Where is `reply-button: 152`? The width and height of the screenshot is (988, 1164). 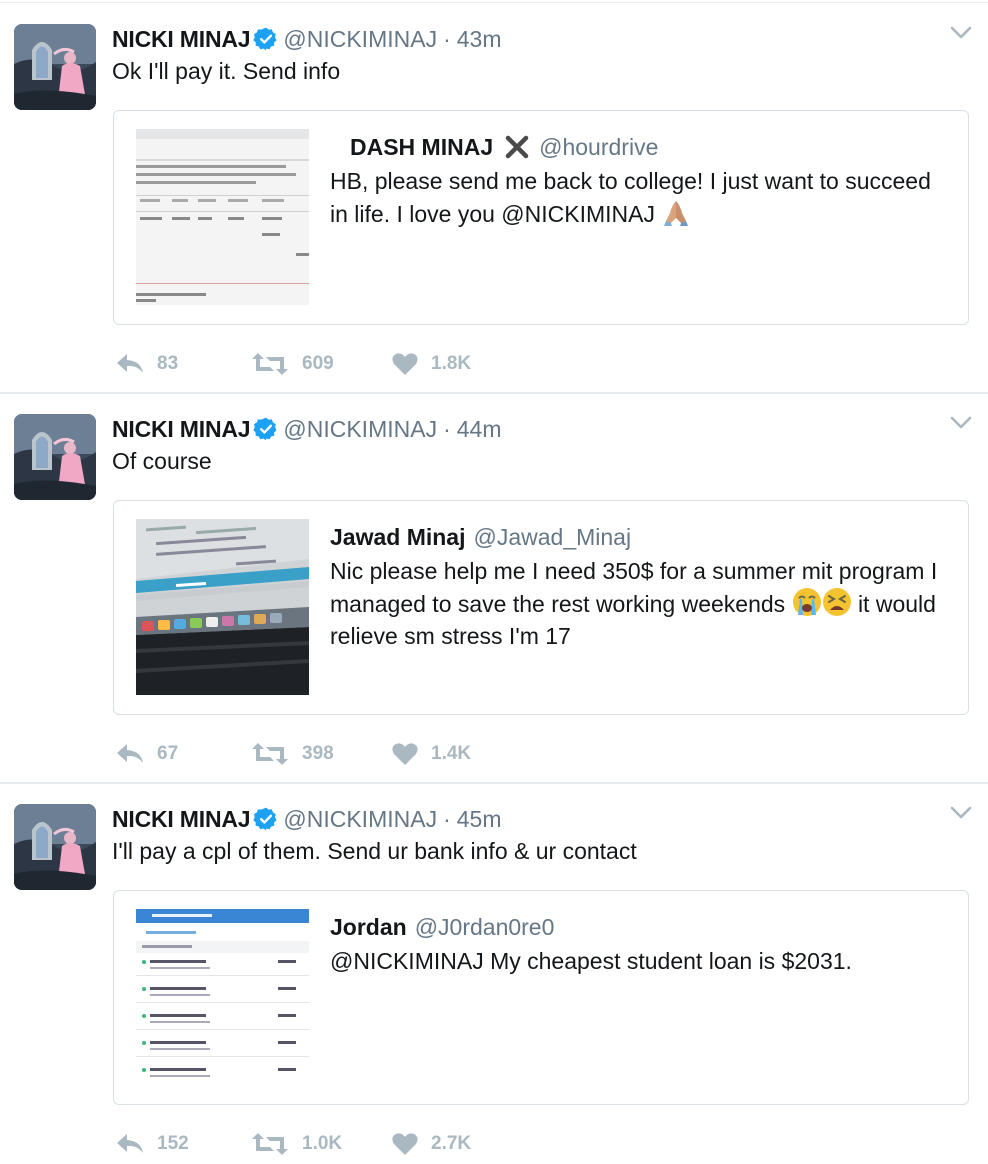
reply-button: 152 is located at coordinates (152, 1144).